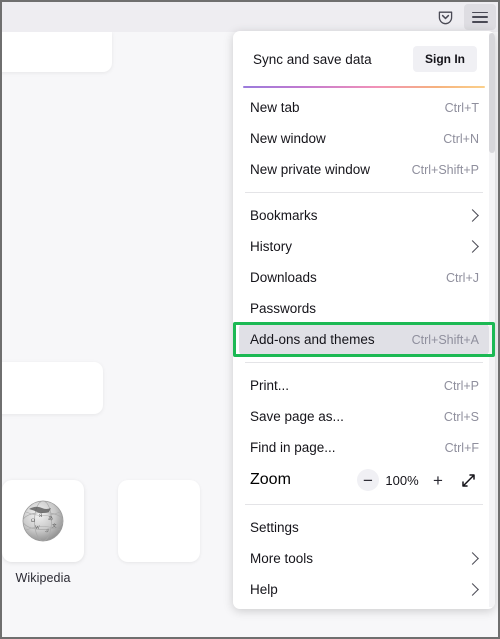 The image size is (500, 639). I want to click on content-card-middle, so click(52, 388).